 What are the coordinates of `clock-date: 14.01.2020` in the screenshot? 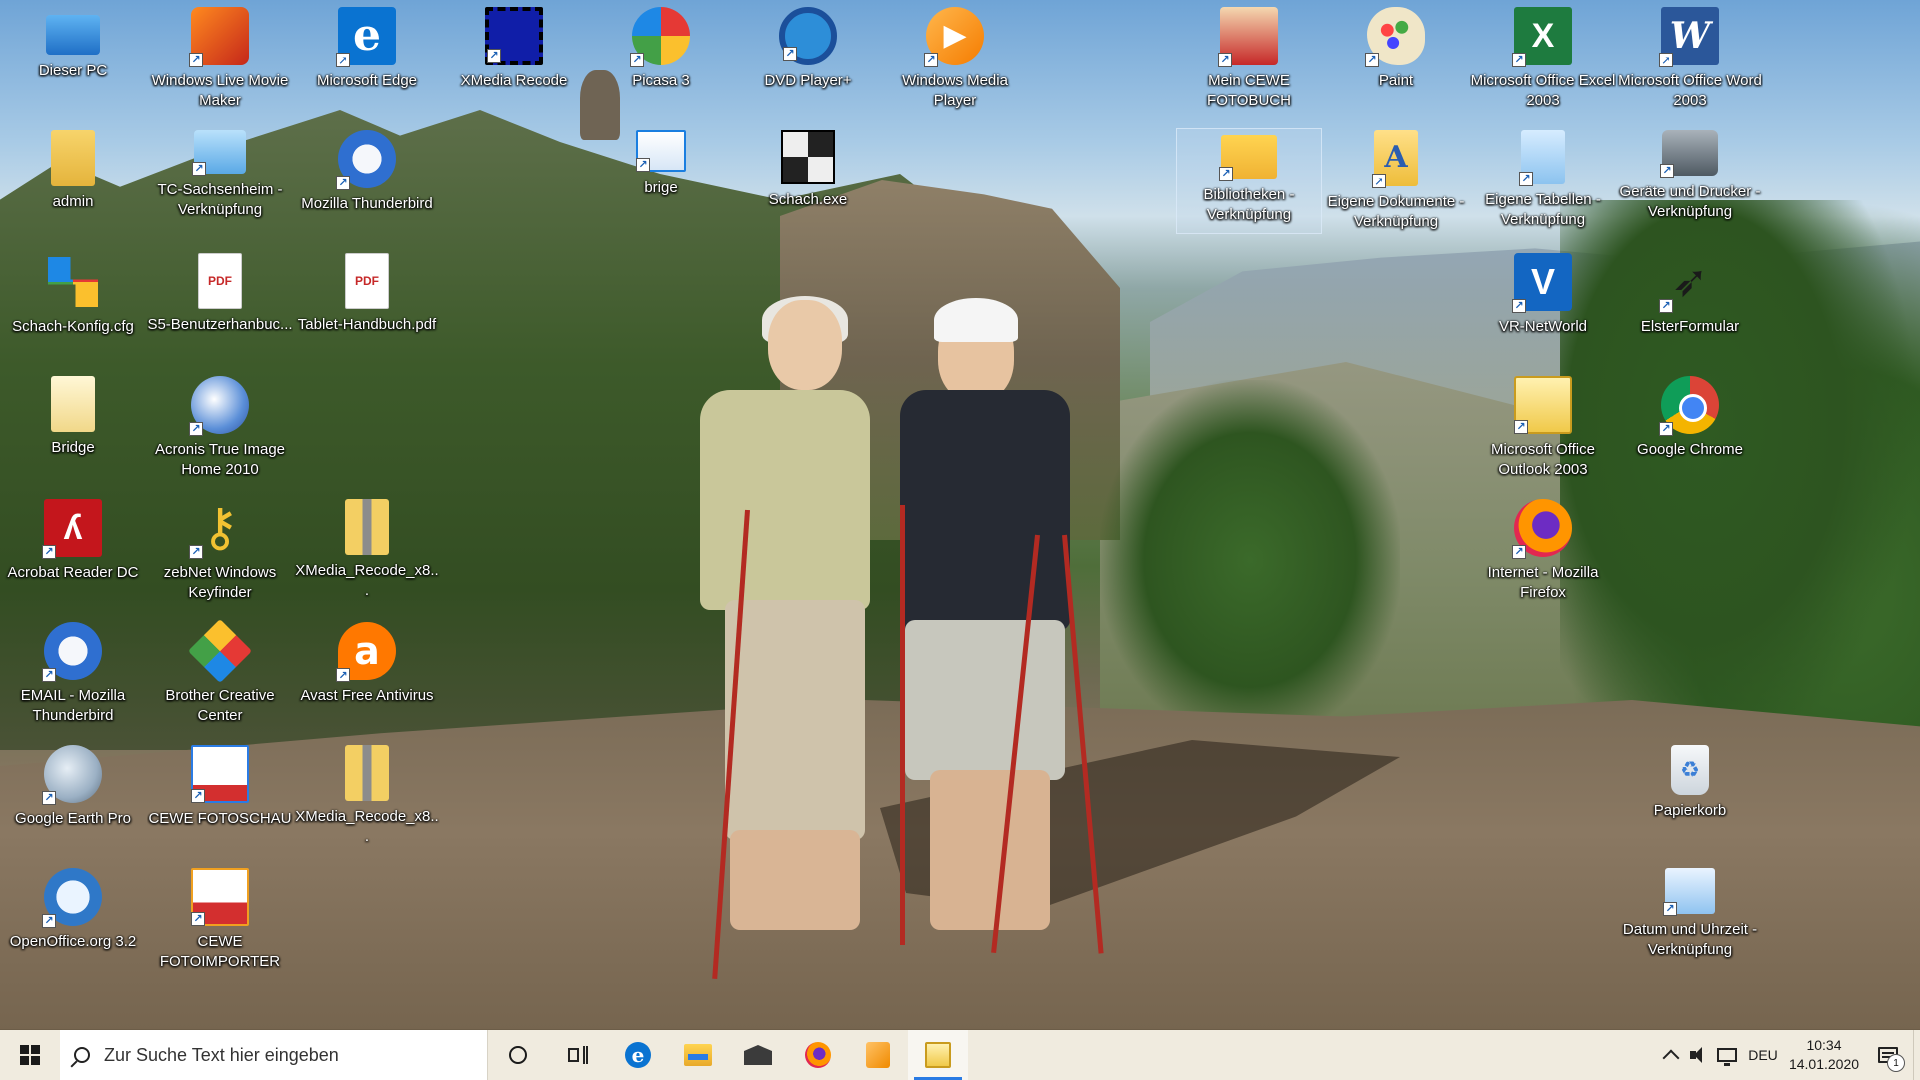 It's located at (1824, 1064).